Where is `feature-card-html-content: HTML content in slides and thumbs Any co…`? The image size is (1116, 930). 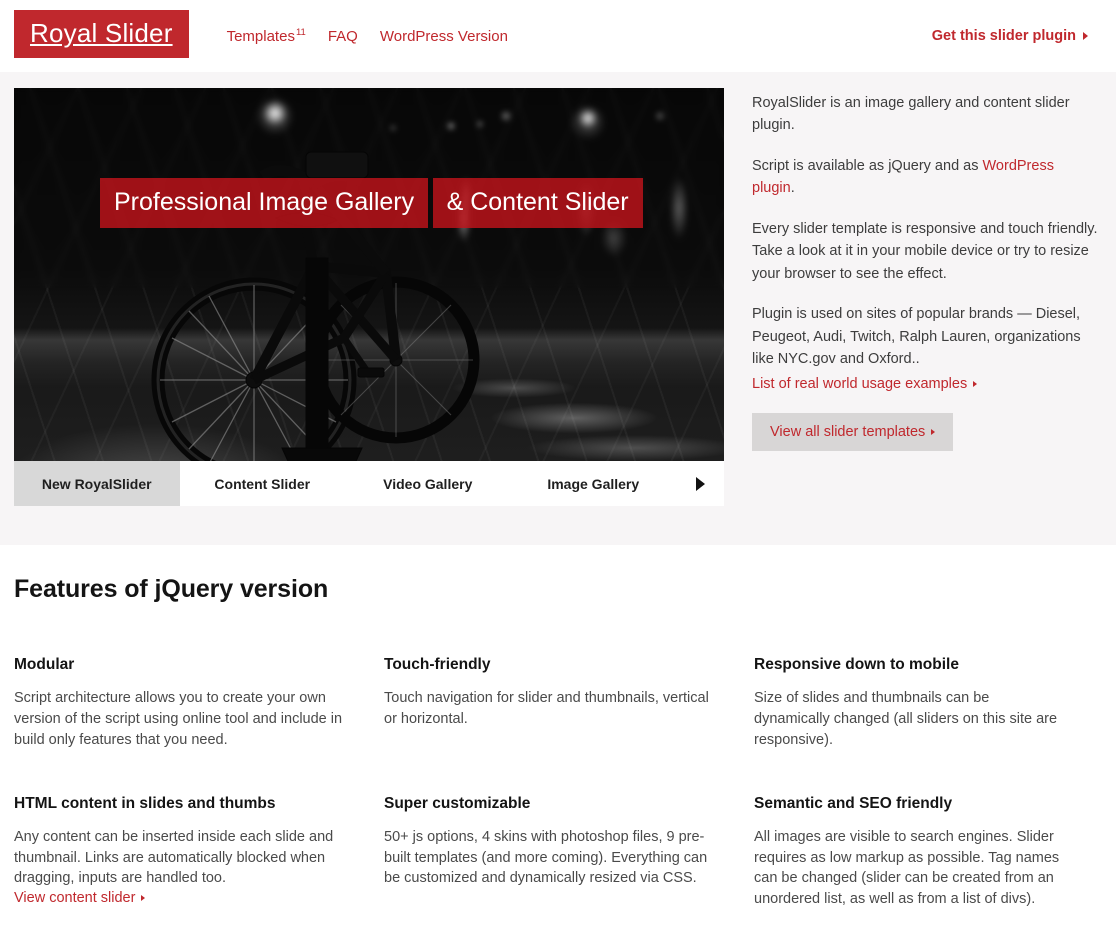
feature-card-html-content: HTML content in slides and thumbs Any co… is located at coordinates (199, 853).